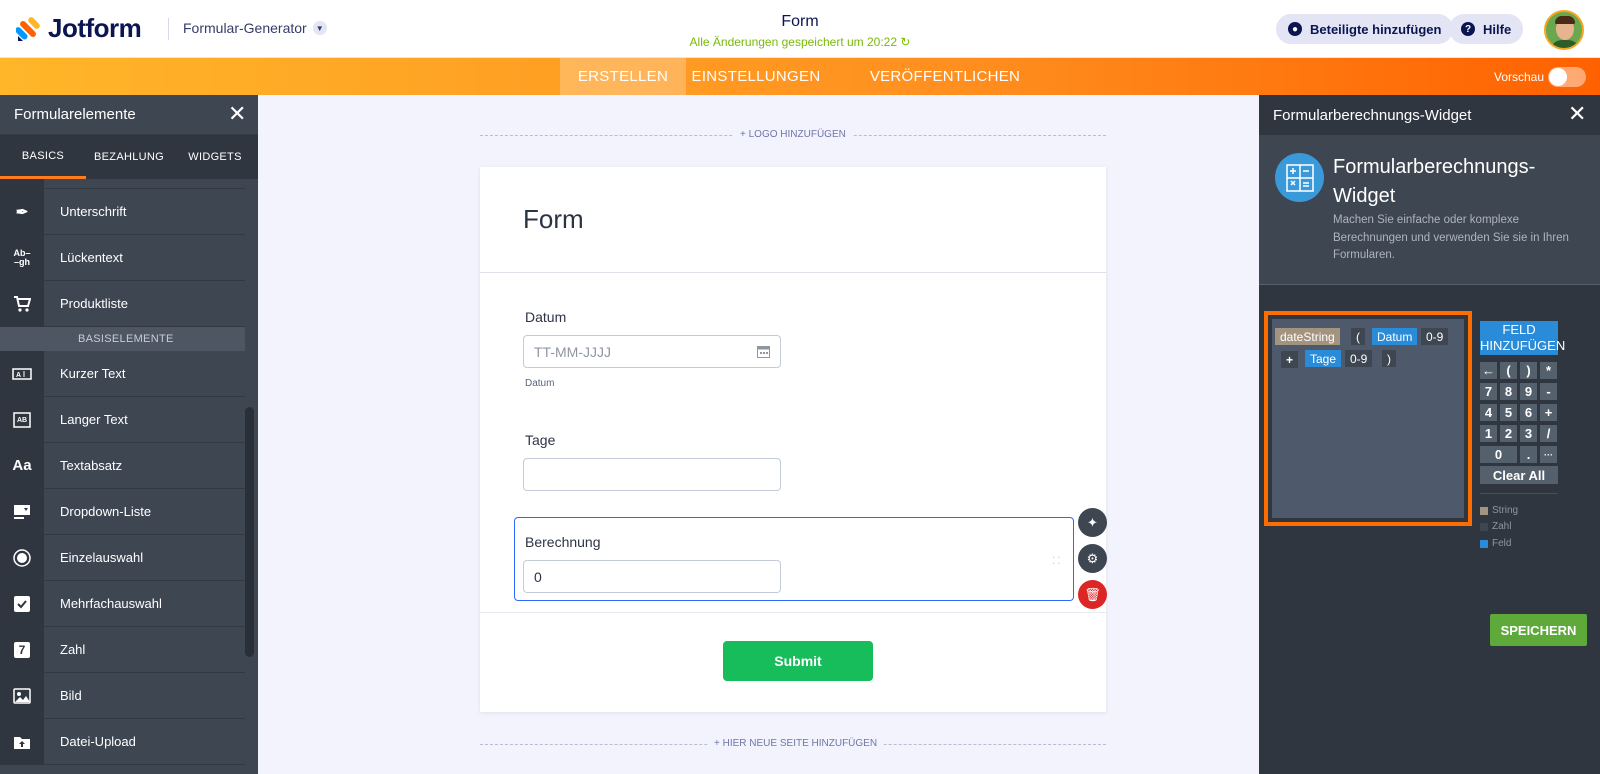 The height and width of the screenshot is (774, 1600). I want to click on radio-icon, so click(22, 557).